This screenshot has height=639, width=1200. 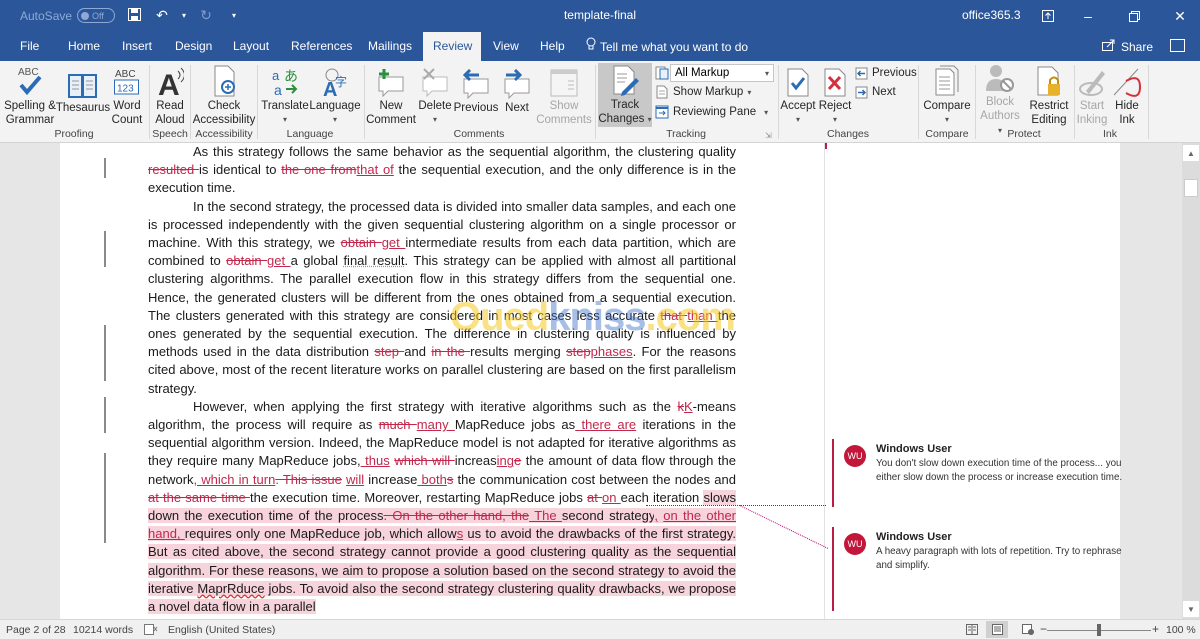 What do you see at coordinates (517, 108) in the screenshot?
I see `next-label: Next` at bounding box center [517, 108].